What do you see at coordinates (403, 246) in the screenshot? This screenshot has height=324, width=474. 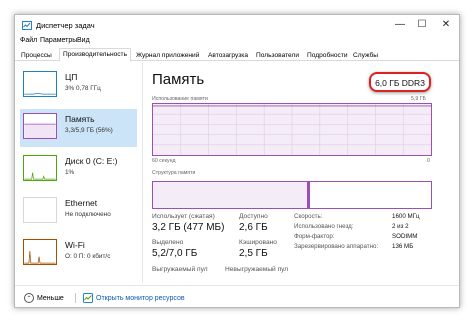 I see `info-value: 136 МБ` at bounding box center [403, 246].